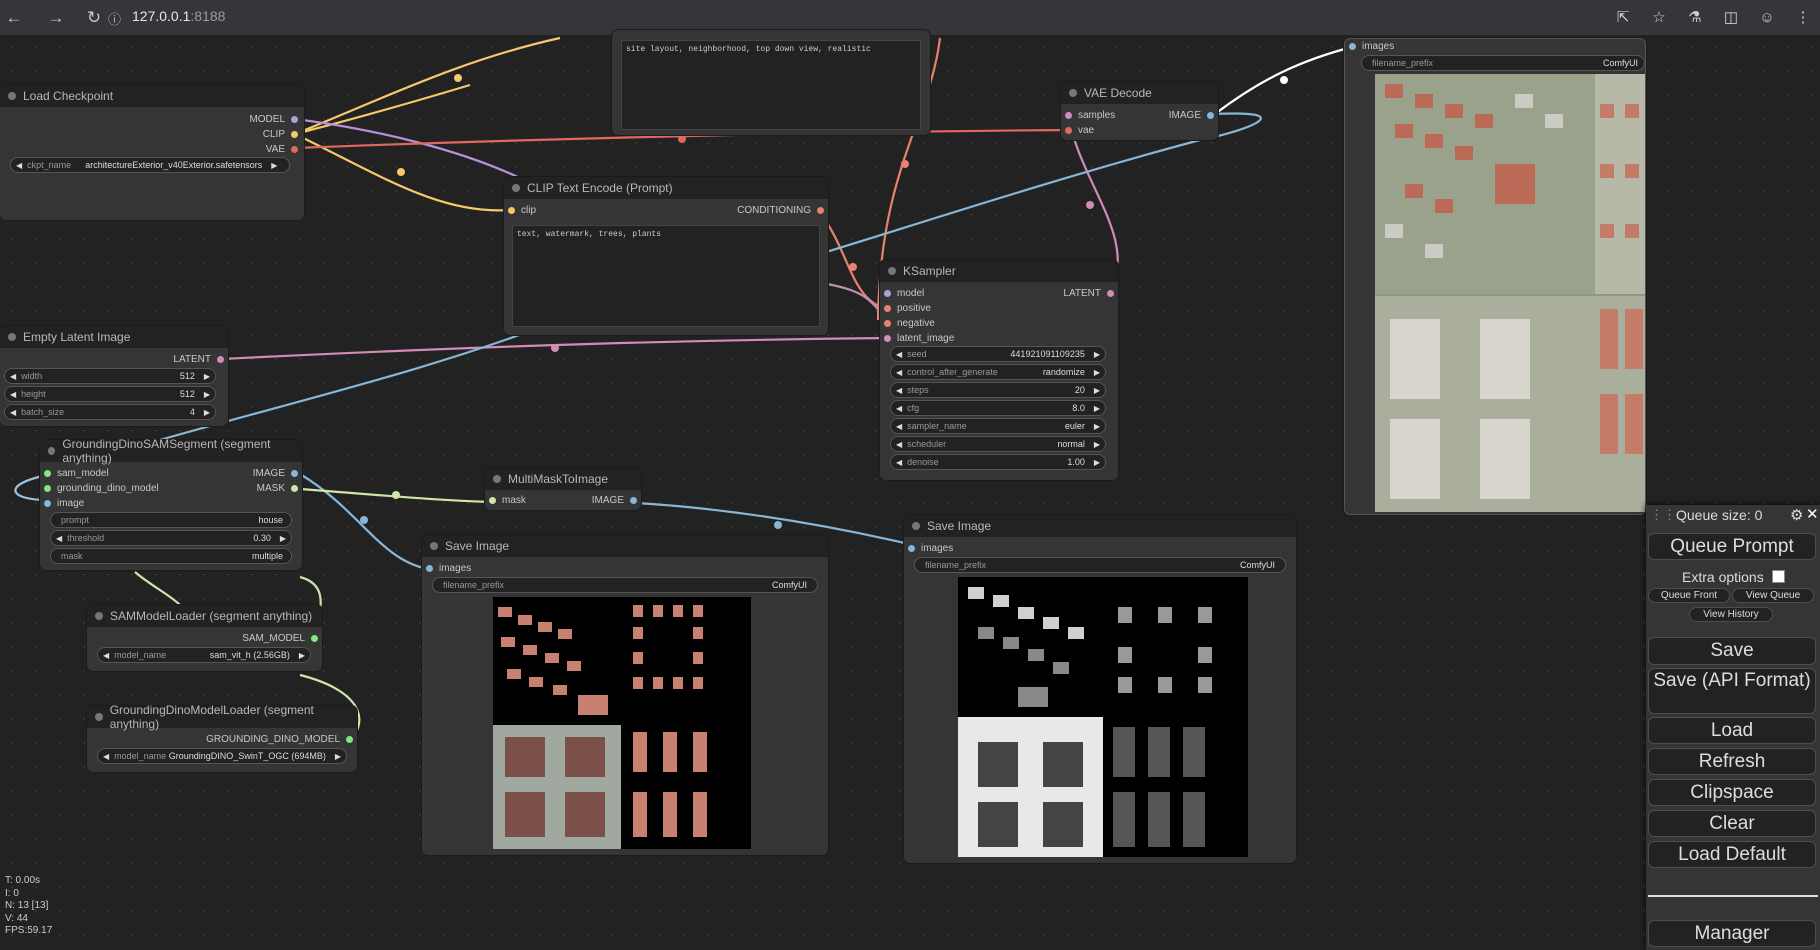 The image size is (1820, 950). I want to click on save-image-node-masks: Save Image images filename_prefix ComfyUI, so click(625, 695).